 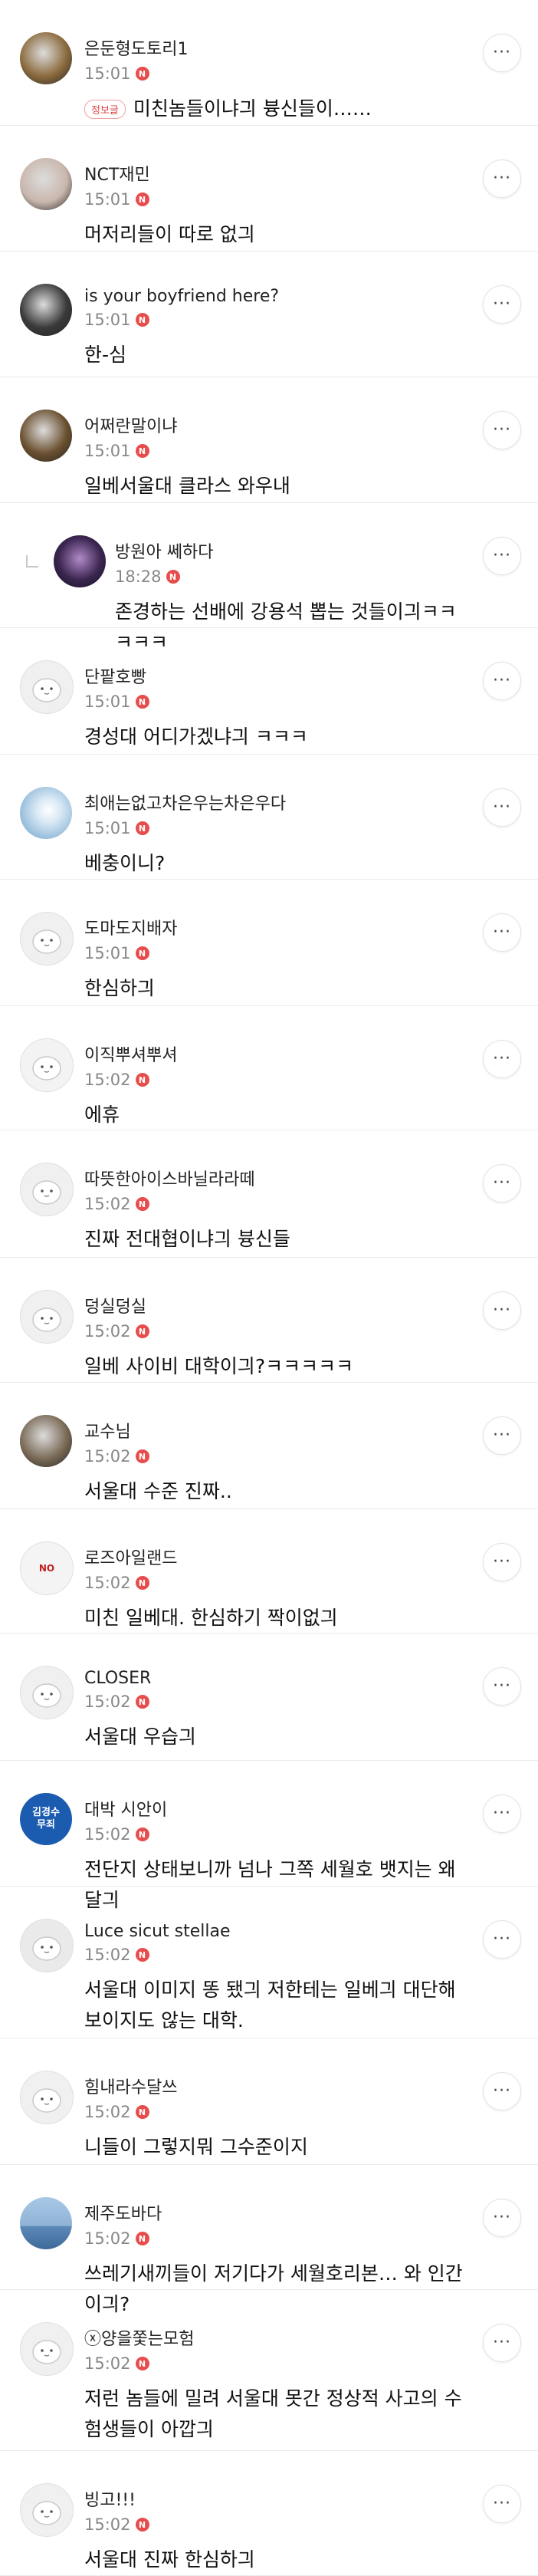 I want to click on comment-body-row: 서울대 이미지 똥 됐긔 저한테는 일베긔 대단해보이지도 않는 대학., so click(x=276, y=2005).